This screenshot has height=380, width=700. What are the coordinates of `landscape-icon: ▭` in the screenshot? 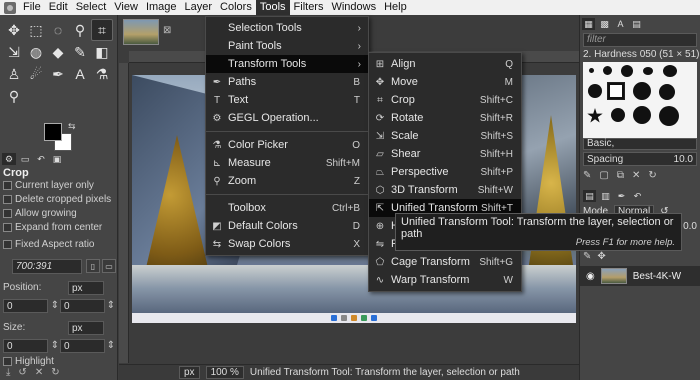 It's located at (109, 266).